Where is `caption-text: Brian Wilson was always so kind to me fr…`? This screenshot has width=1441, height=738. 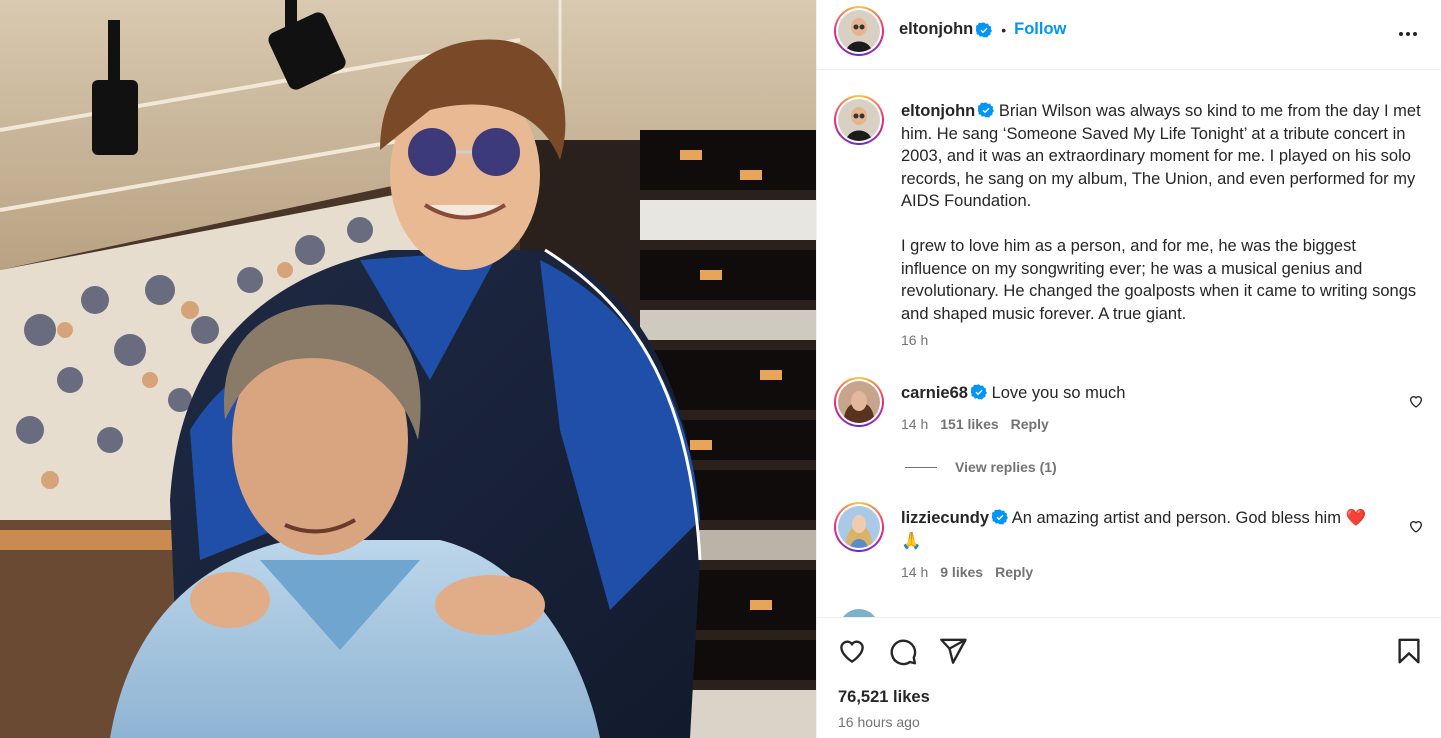
caption-text: Brian Wilson was always so kind to me fr… is located at coordinates (1161, 212).